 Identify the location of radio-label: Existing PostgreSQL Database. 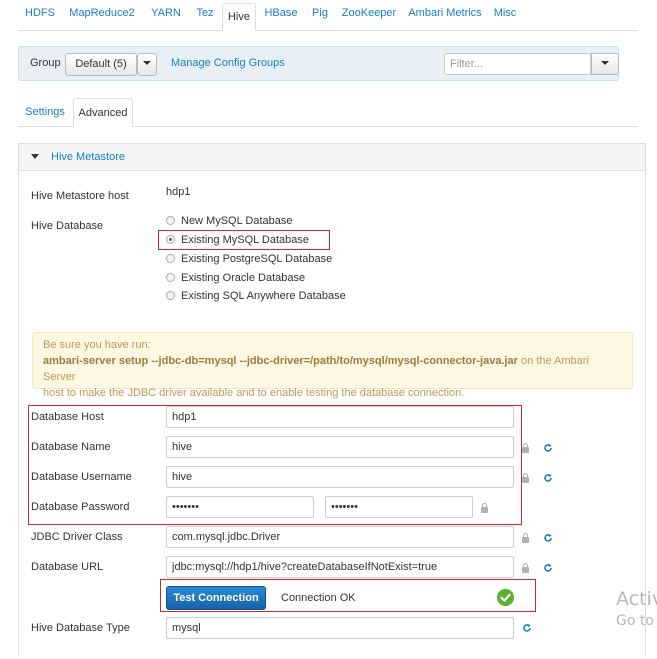
(257, 259).